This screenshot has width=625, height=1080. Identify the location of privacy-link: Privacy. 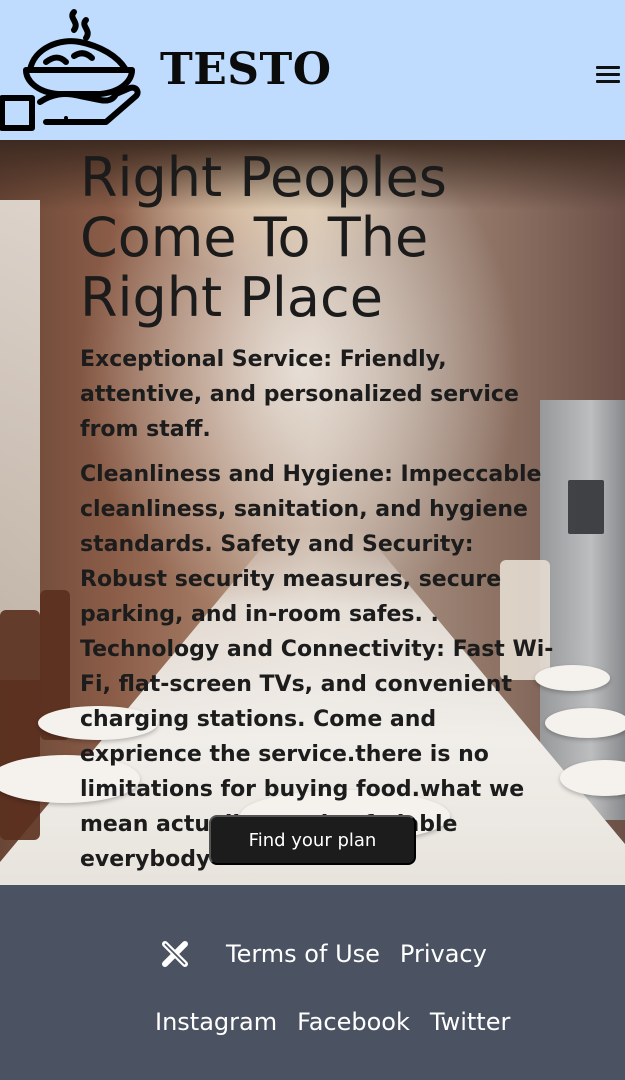
(443, 954).